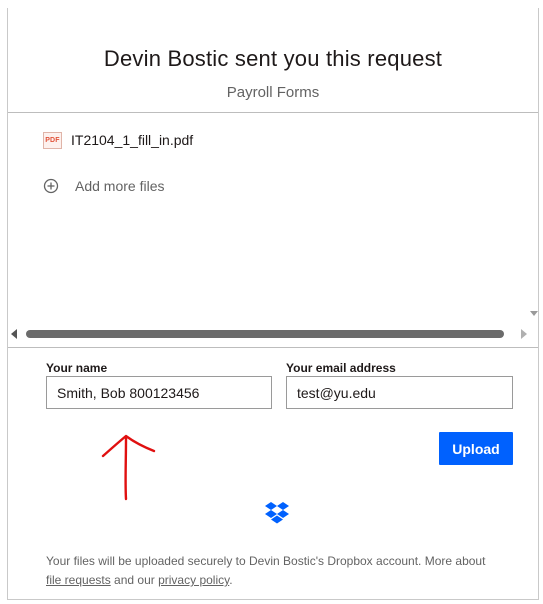 This screenshot has height=604, width=543. Describe the element at coordinates (273, 92) in the screenshot. I see `request-subtitle: Payroll Forms` at that location.